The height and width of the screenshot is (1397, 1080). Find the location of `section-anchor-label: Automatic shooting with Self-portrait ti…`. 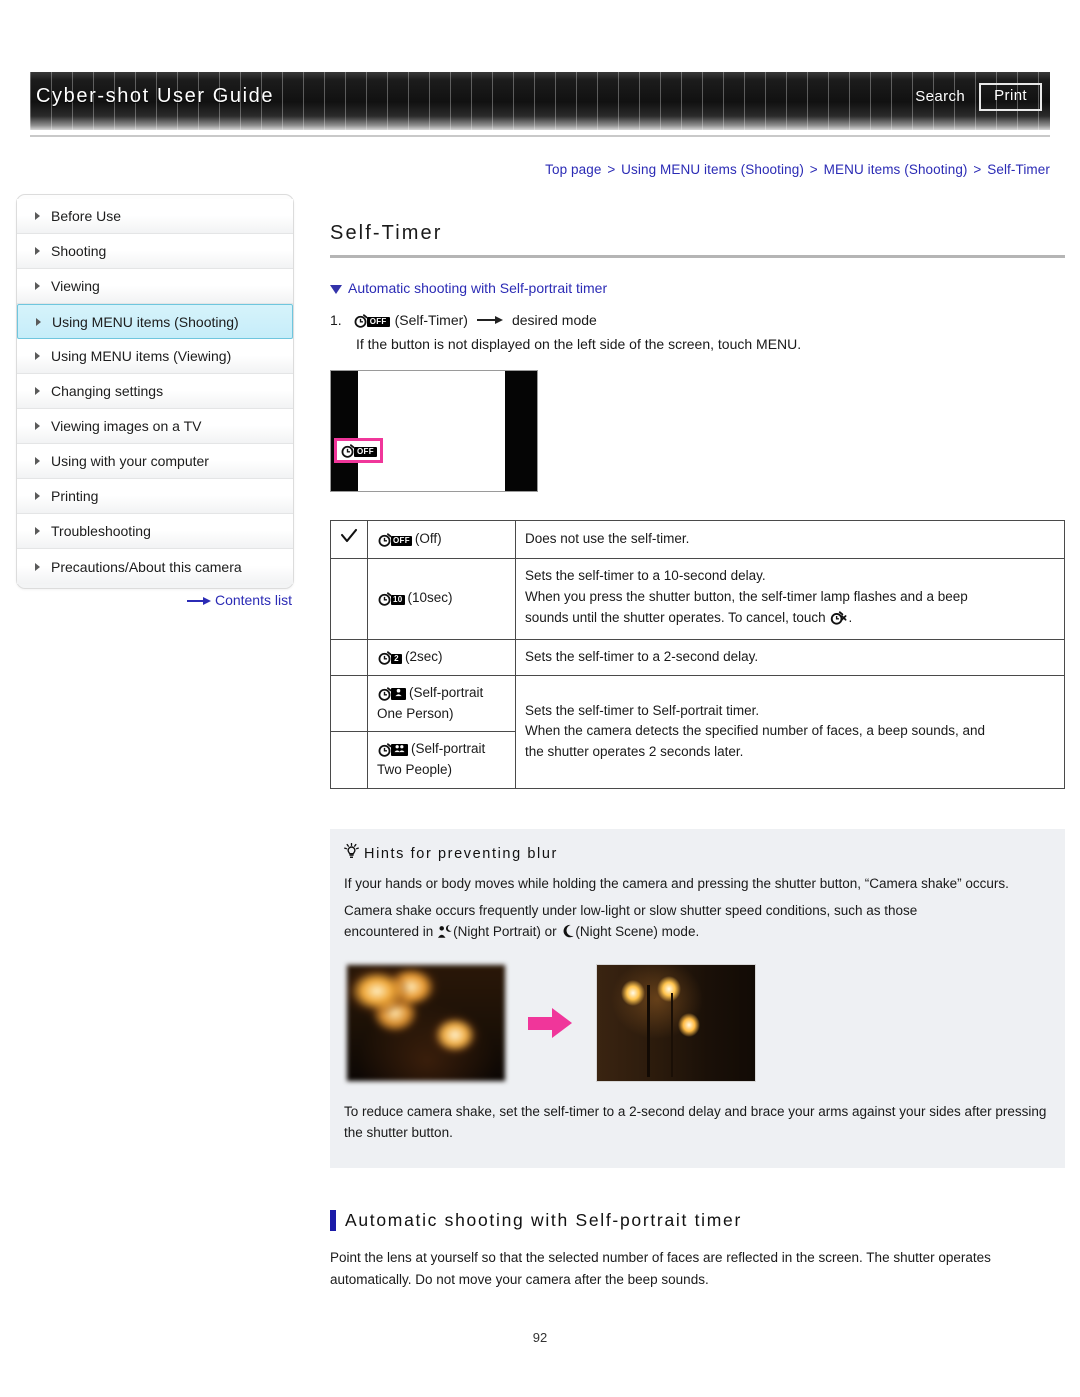

section-anchor-label: Automatic shooting with Self-portrait ti… is located at coordinates (478, 288).